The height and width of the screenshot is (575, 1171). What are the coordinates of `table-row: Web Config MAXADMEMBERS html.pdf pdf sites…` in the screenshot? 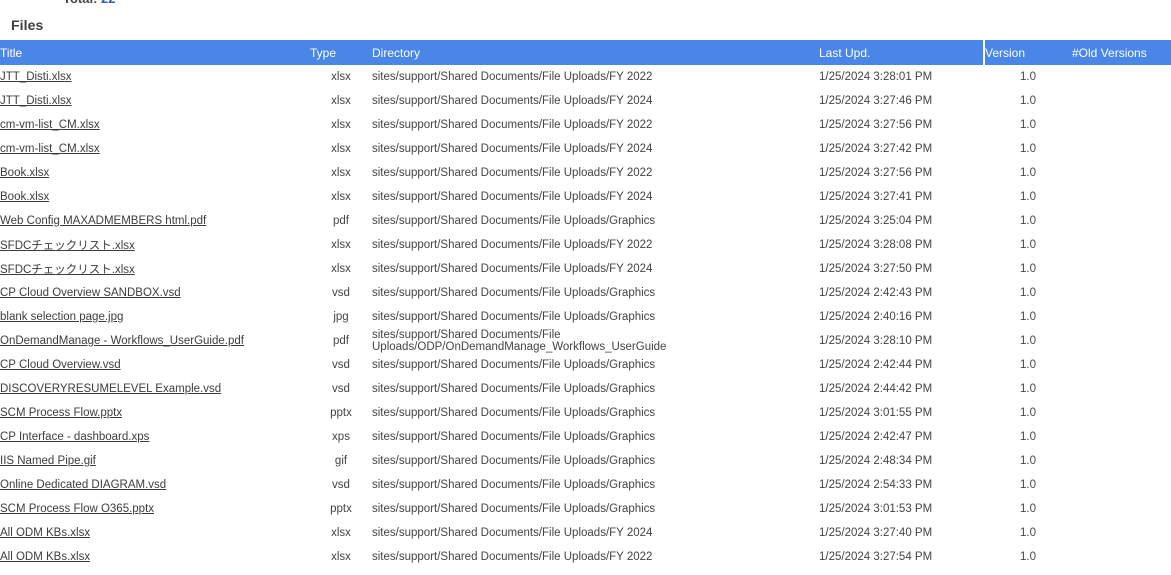 It's located at (585, 221).